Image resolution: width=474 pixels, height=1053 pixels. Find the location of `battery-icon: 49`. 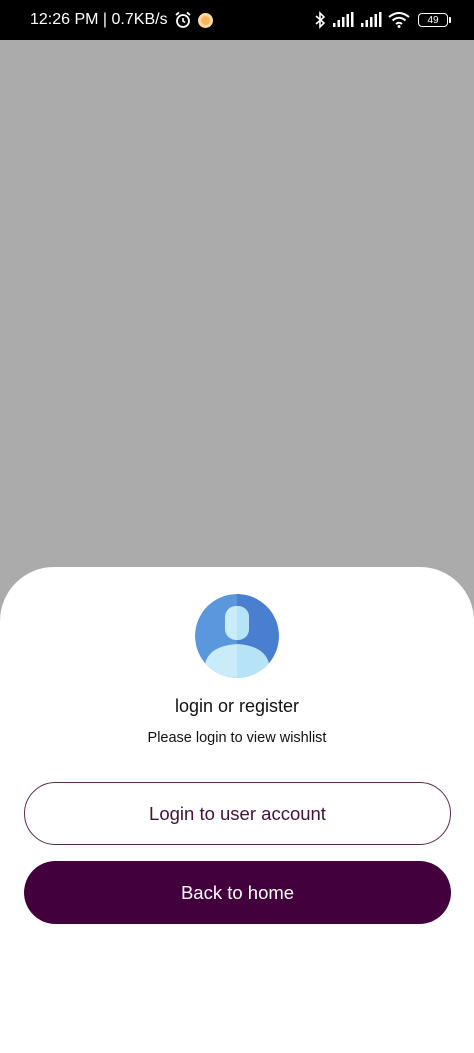

battery-icon: 49 is located at coordinates (434, 20).